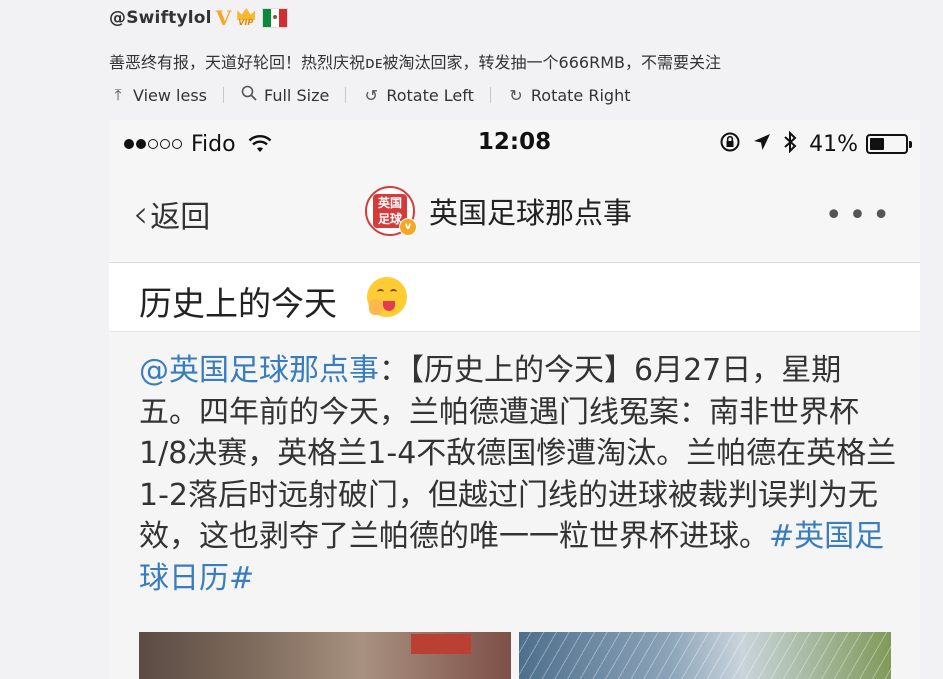  I want to click on rotate-right-button: ↻ Rotate Right, so click(568, 95).